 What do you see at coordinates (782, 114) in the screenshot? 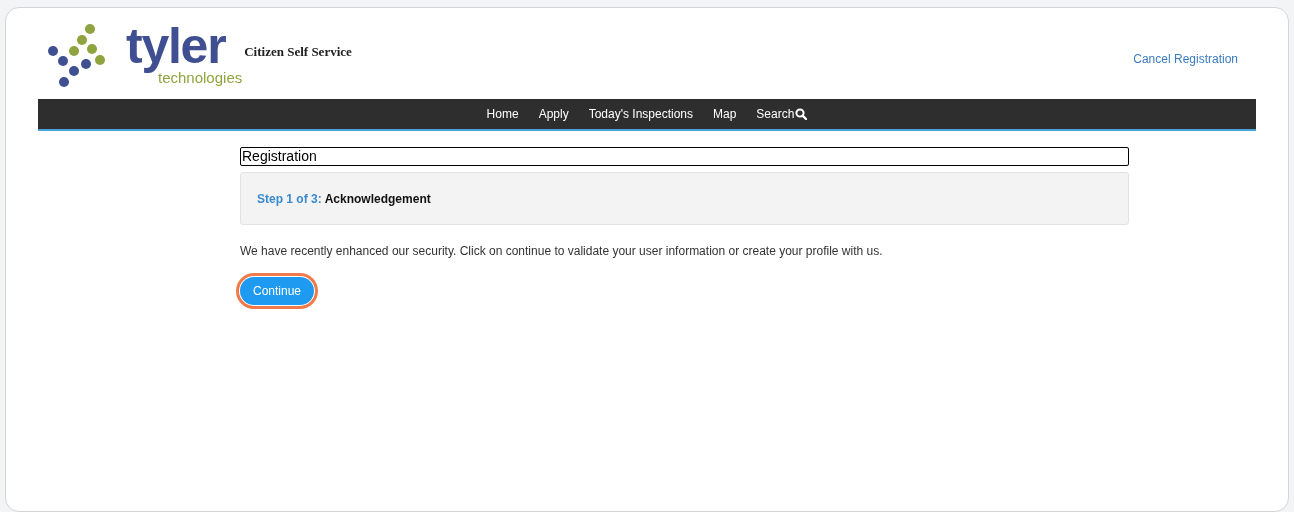
I see `nav-link: Search` at bounding box center [782, 114].